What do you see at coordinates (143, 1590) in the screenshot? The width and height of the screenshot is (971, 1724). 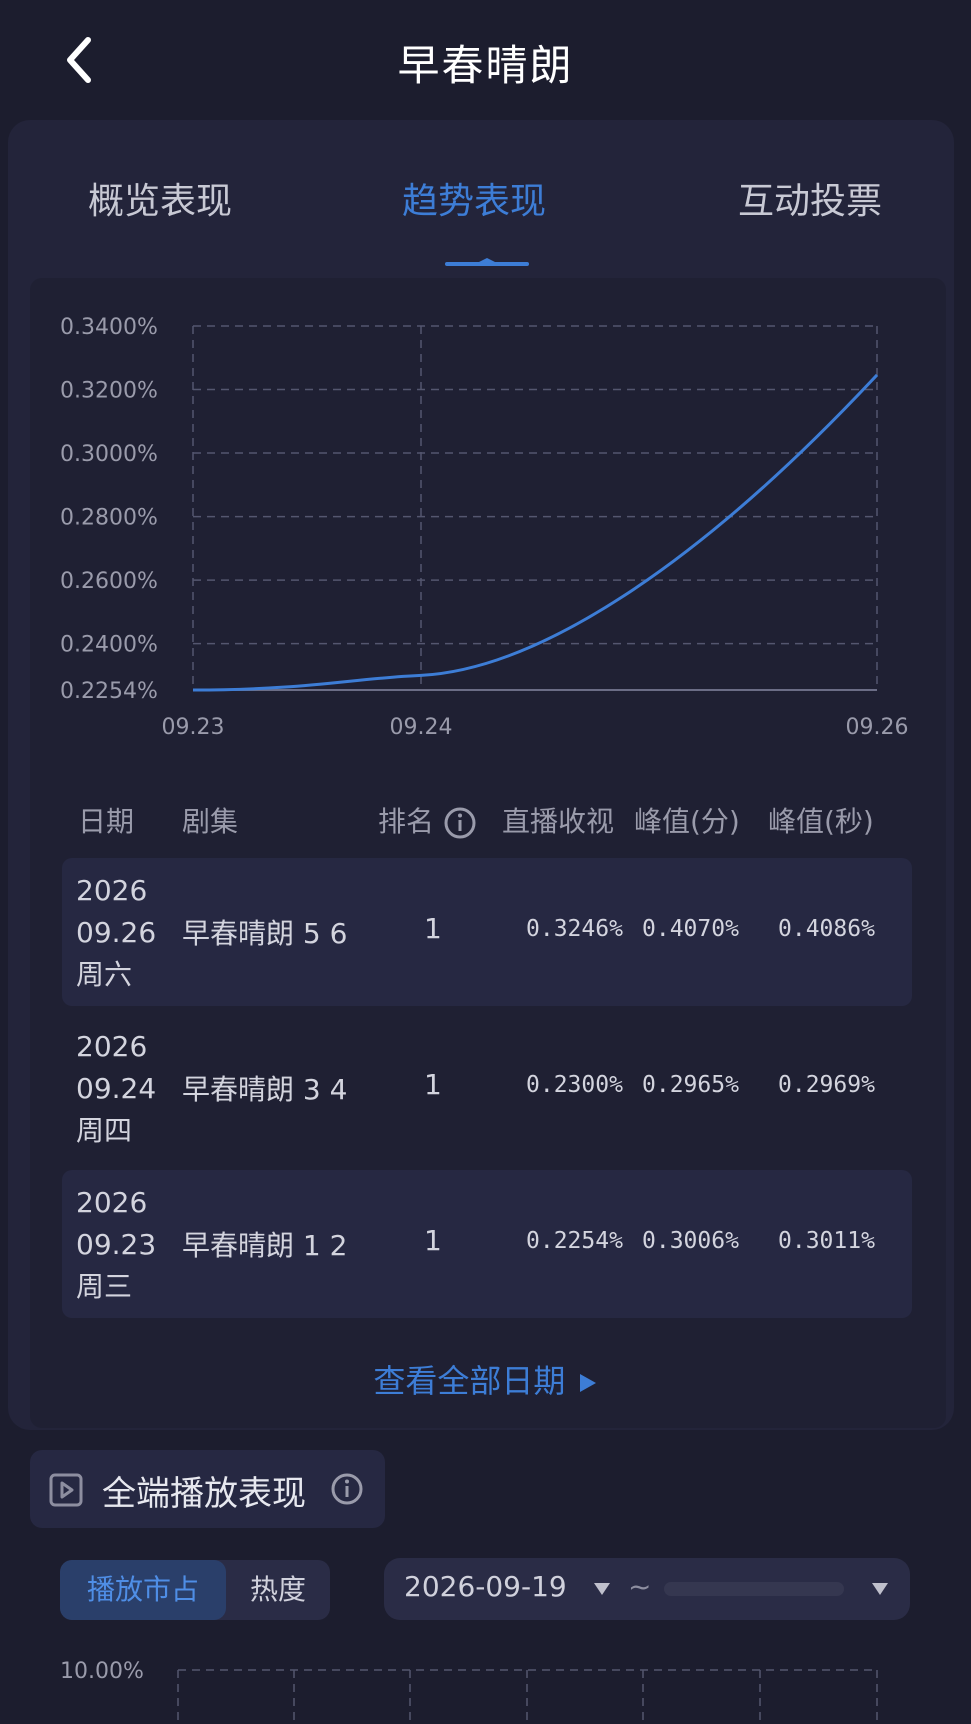 I see `segment-market-share: 播放市占` at bounding box center [143, 1590].